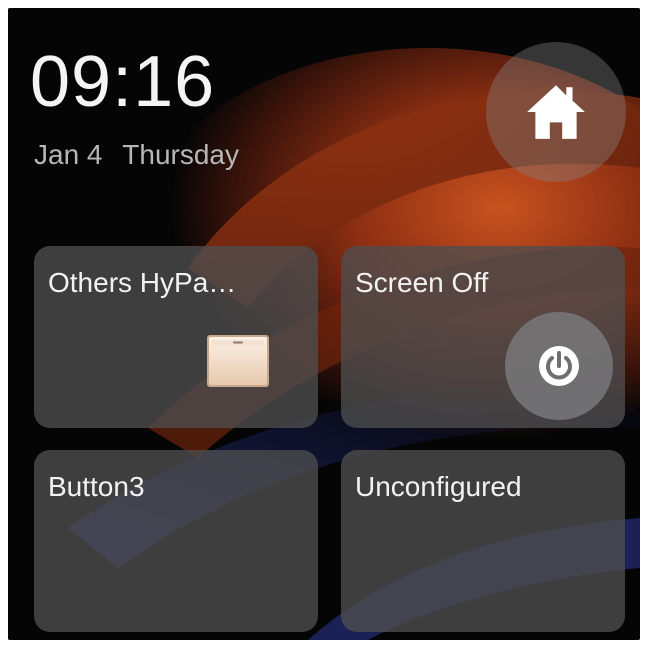 This screenshot has width=648, height=648. I want to click on tile-label: Screen Off, so click(422, 282).